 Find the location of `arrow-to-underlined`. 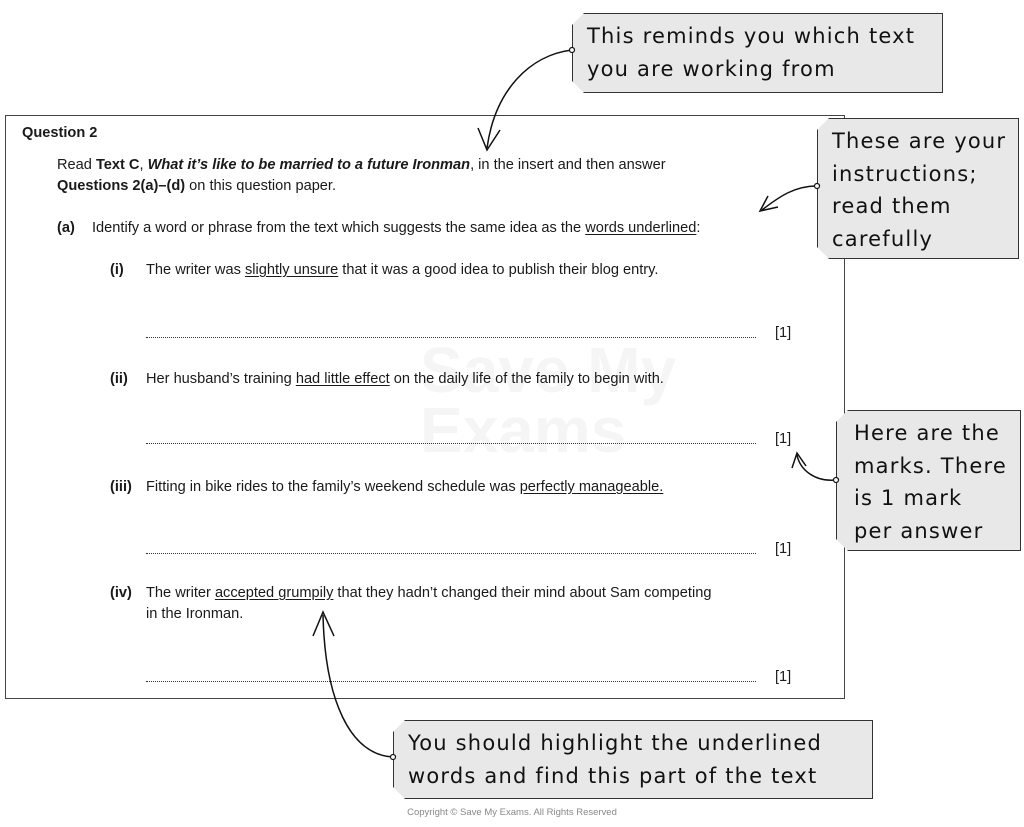

arrow-to-underlined is located at coordinates (358, 686).